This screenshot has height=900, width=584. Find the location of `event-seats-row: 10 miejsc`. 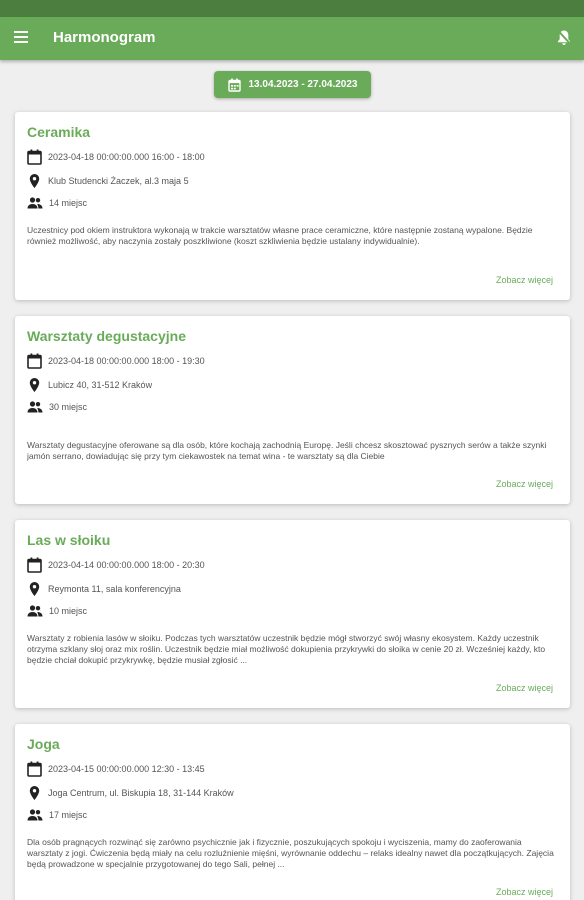

event-seats-row: 10 miejsc is located at coordinates (57, 611).